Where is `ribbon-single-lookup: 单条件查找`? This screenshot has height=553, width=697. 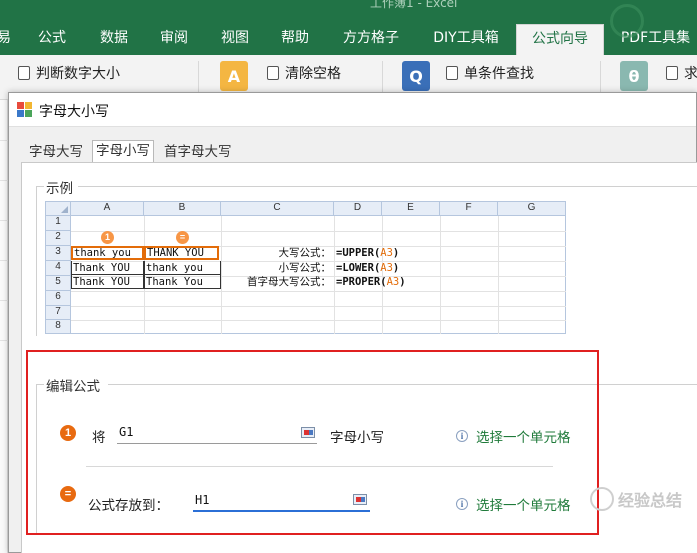 ribbon-single-lookup: 单条件查找 is located at coordinates (490, 73).